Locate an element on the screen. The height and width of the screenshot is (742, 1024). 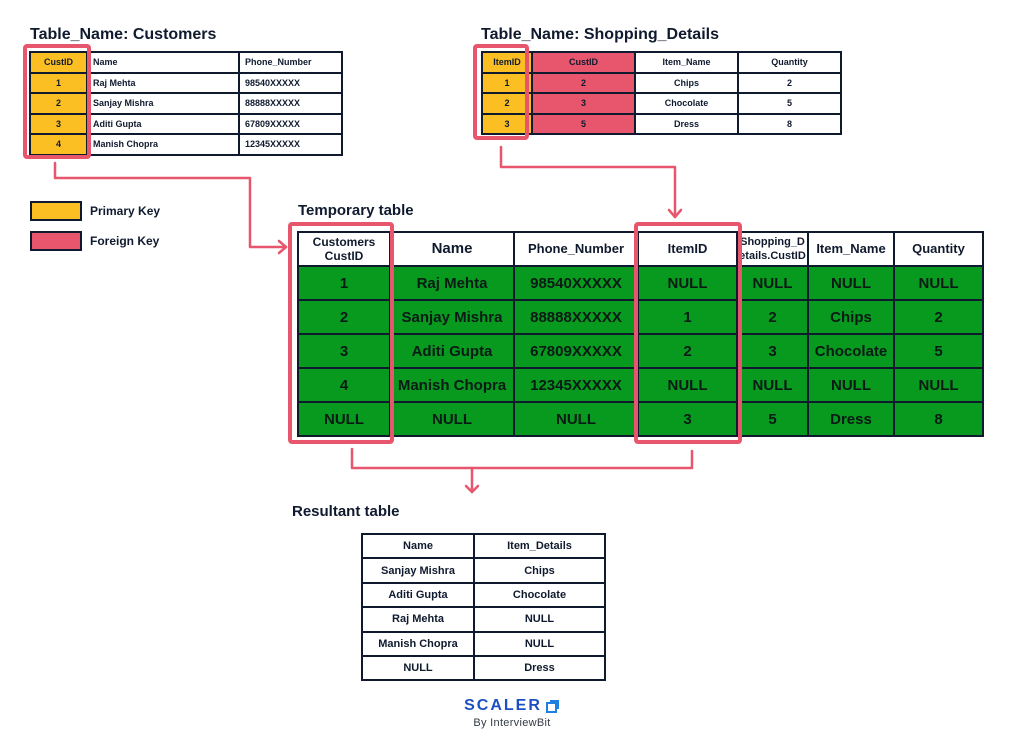
table-row: Raj Mehta NULL is located at coordinates (483, 619).